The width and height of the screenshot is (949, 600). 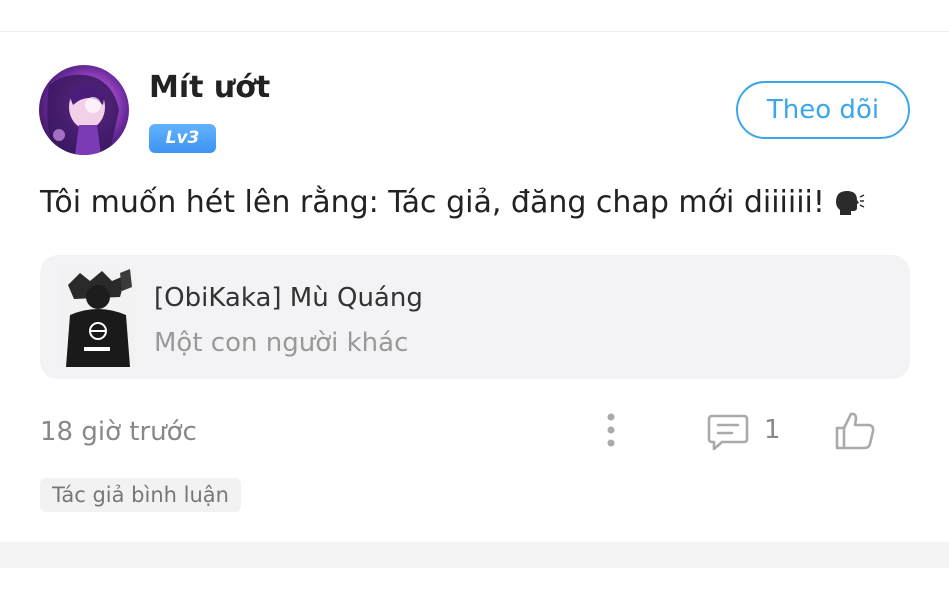 I want to click on reply-icon, so click(x=728, y=431).